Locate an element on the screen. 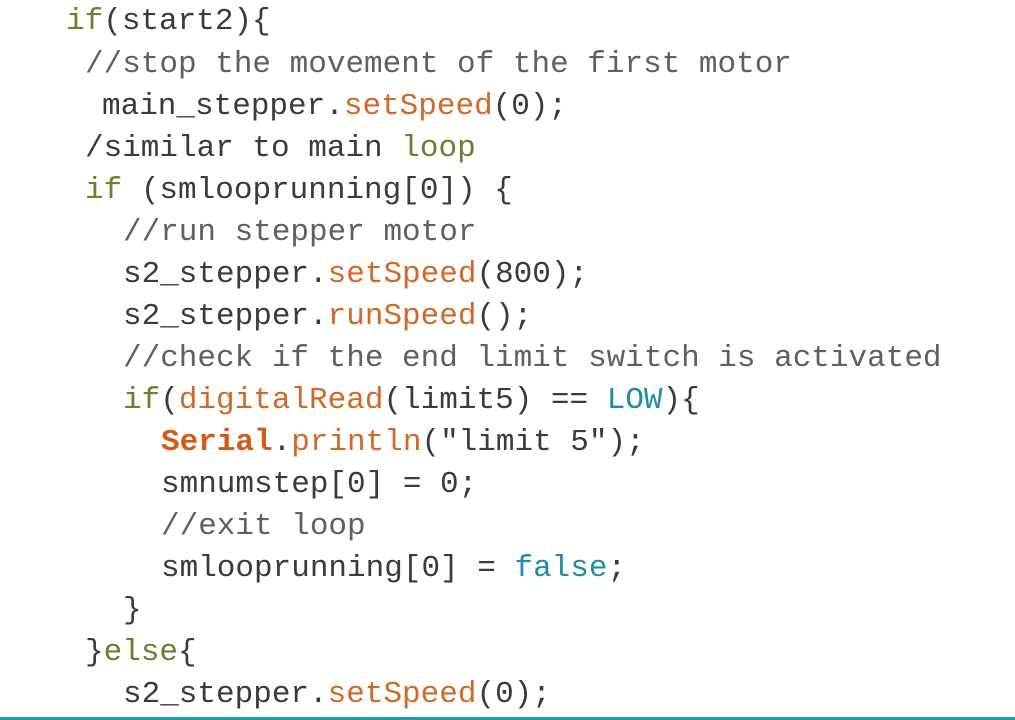  code-line: //exit loop is located at coordinates (263, 527).